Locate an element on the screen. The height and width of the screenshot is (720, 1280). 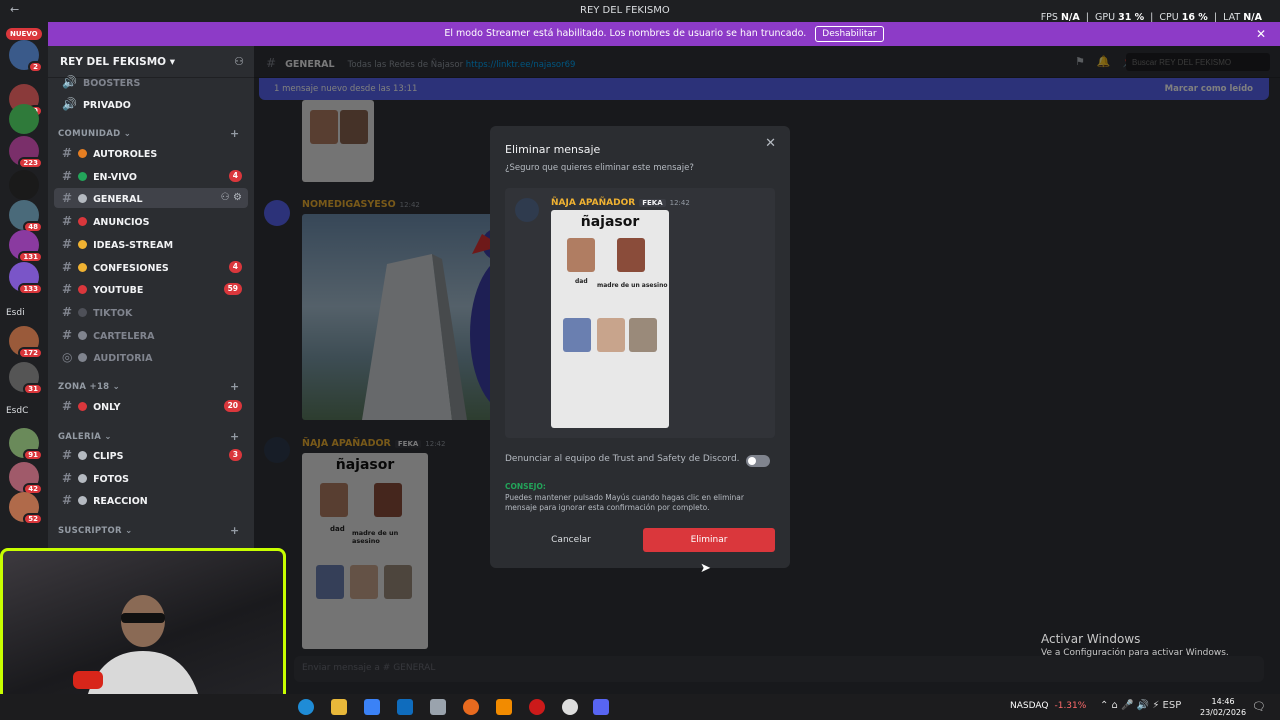
server-label: EsdC is located at coordinates (17, 411).